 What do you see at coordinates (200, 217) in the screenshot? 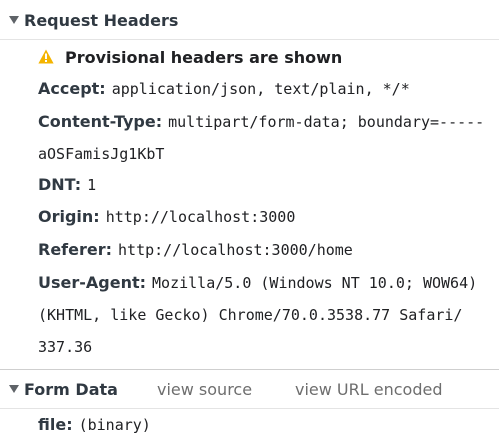
I see `header-value: http://localhost:3000` at bounding box center [200, 217].